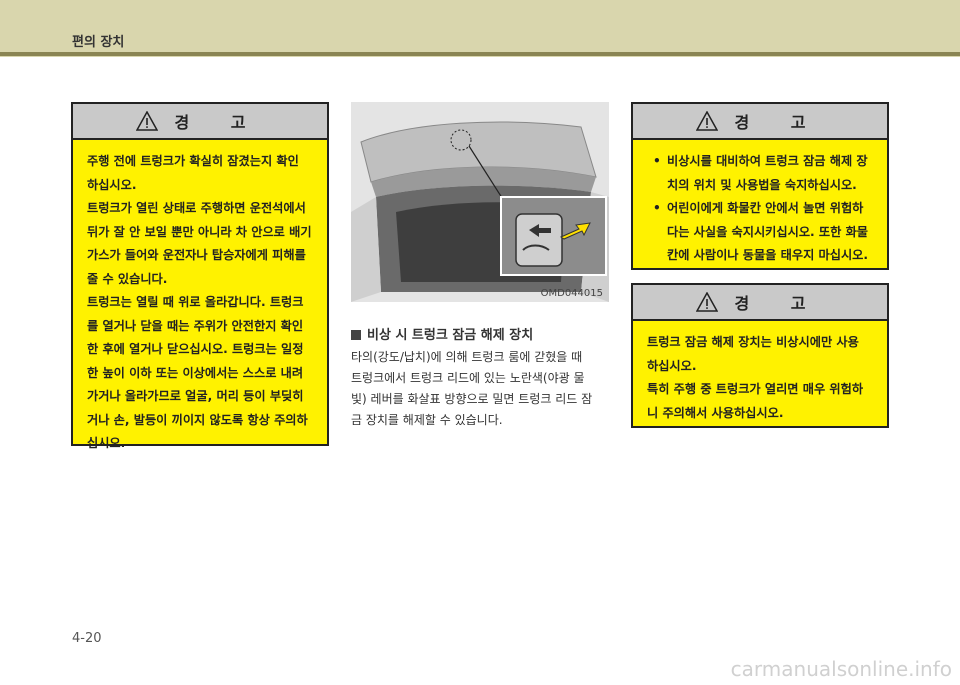 This screenshot has height=685, width=960. What do you see at coordinates (450, 335) in the screenshot?
I see `section-title-text: 비상 시 트렁크 잠금 해제 장치` at bounding box center [450, 335].